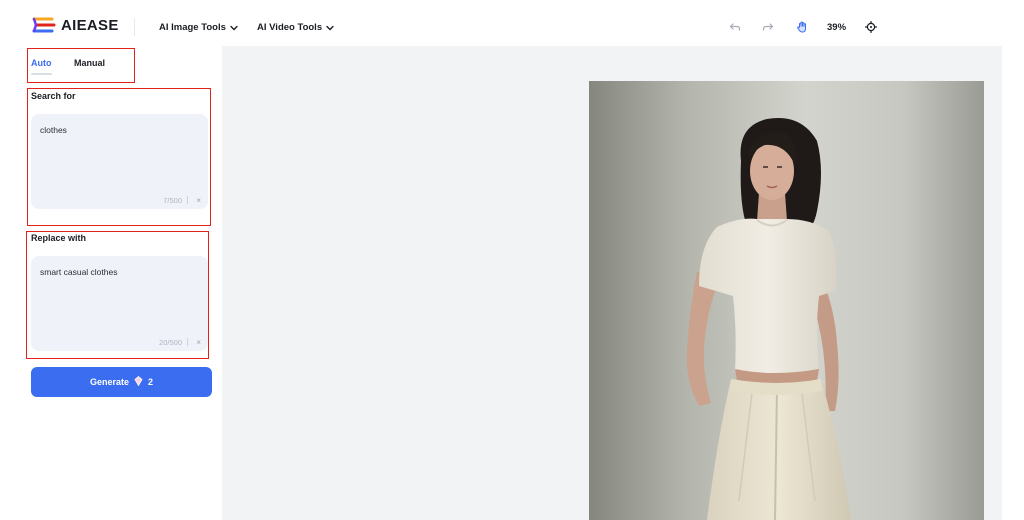 The width and height of the screenshot is (1024, 520). I want to click on aiease-logo-icon, so click(44, 25).